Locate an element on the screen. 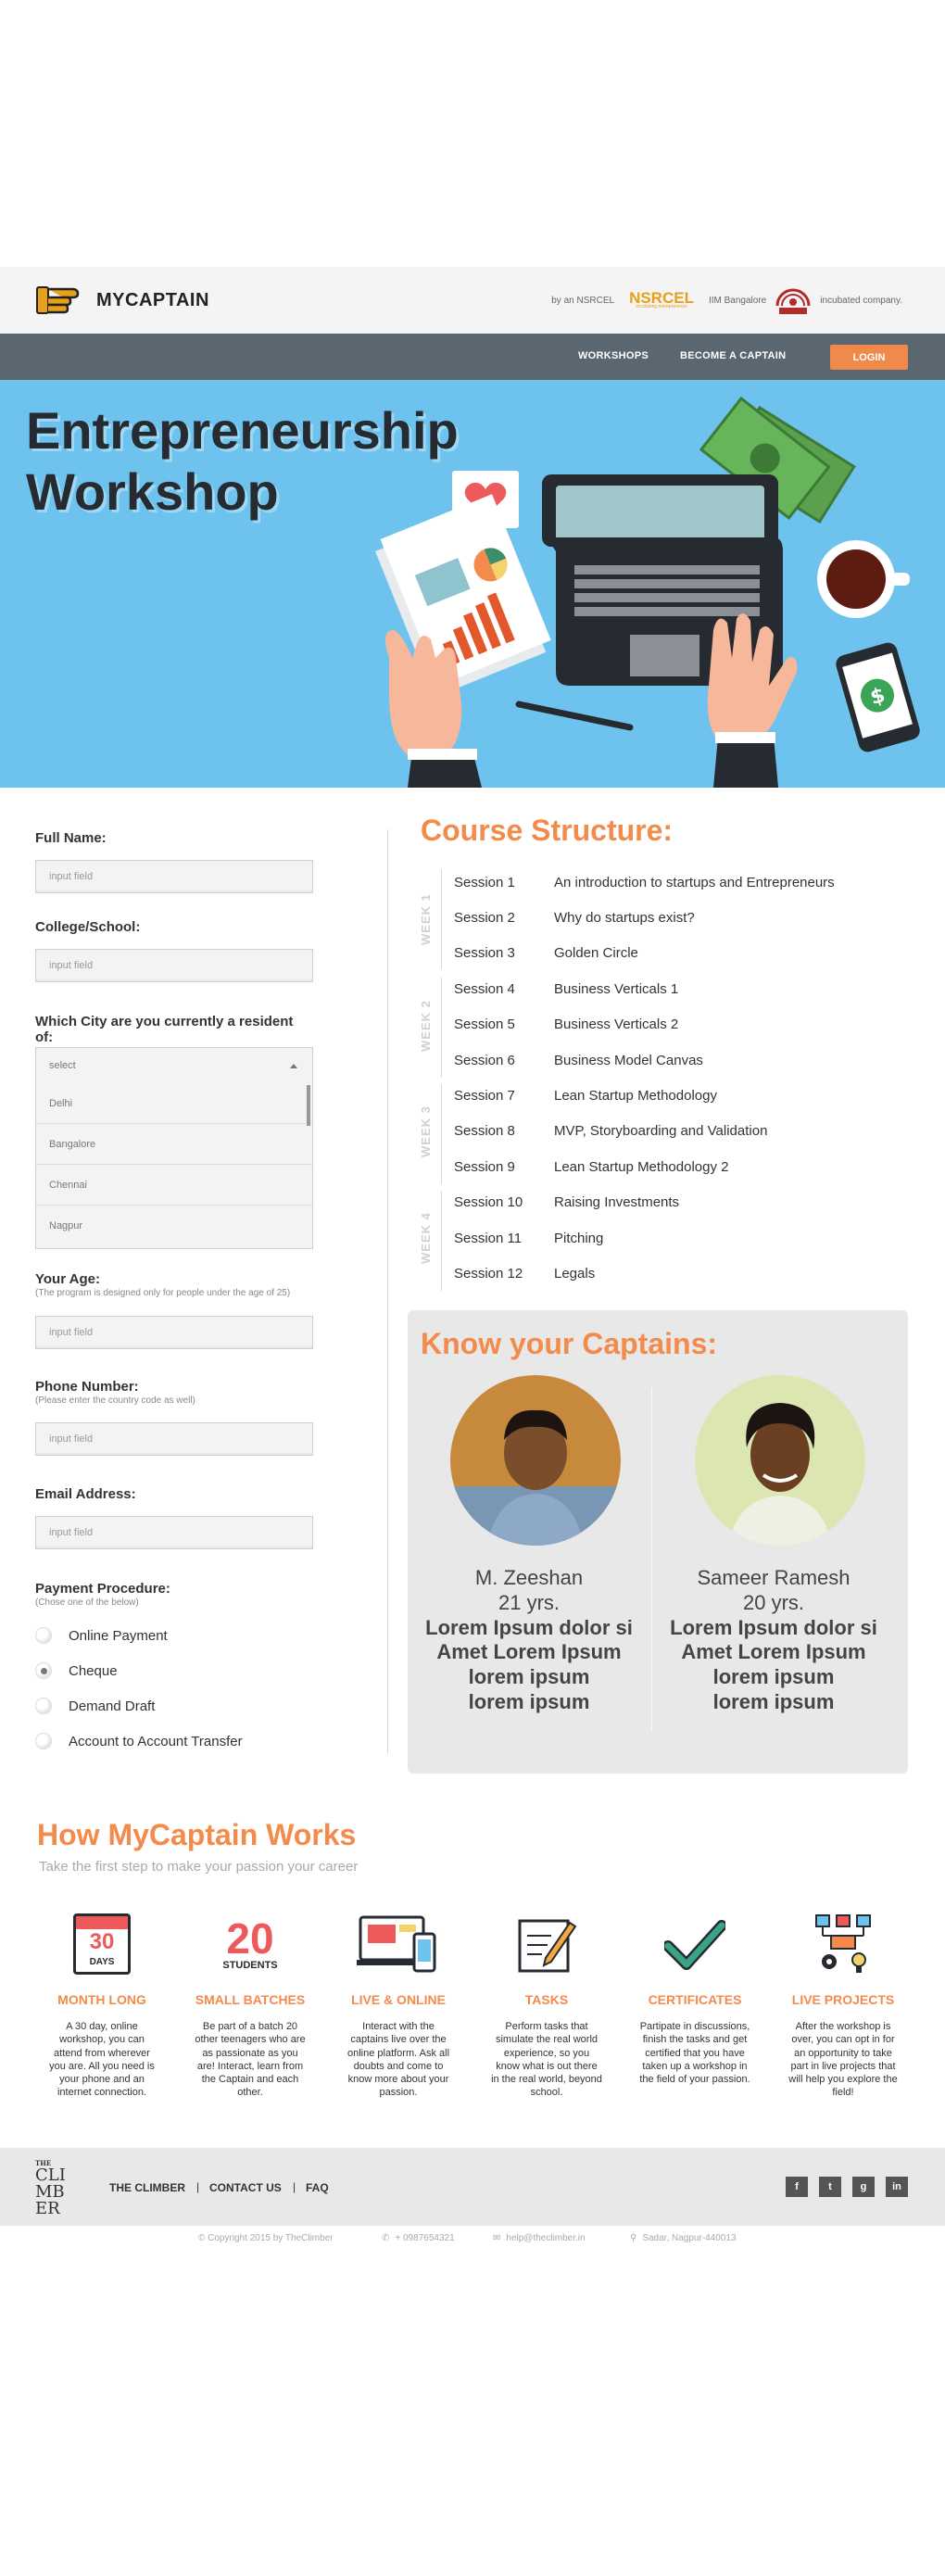 The width and height of the screenshot is (945, 2576). footer-link-faq: FAQ is located at coordinates (317, 2187).